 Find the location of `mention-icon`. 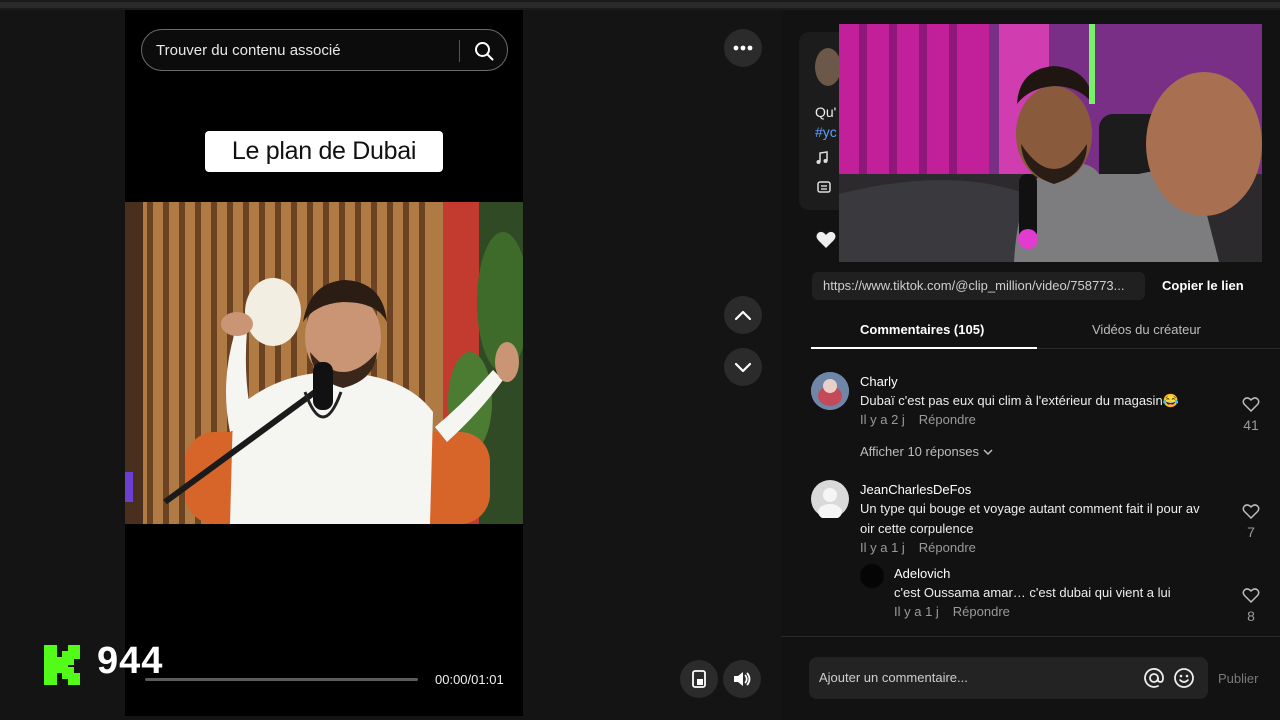

mention-icon is located at coordinates (1154, 678).